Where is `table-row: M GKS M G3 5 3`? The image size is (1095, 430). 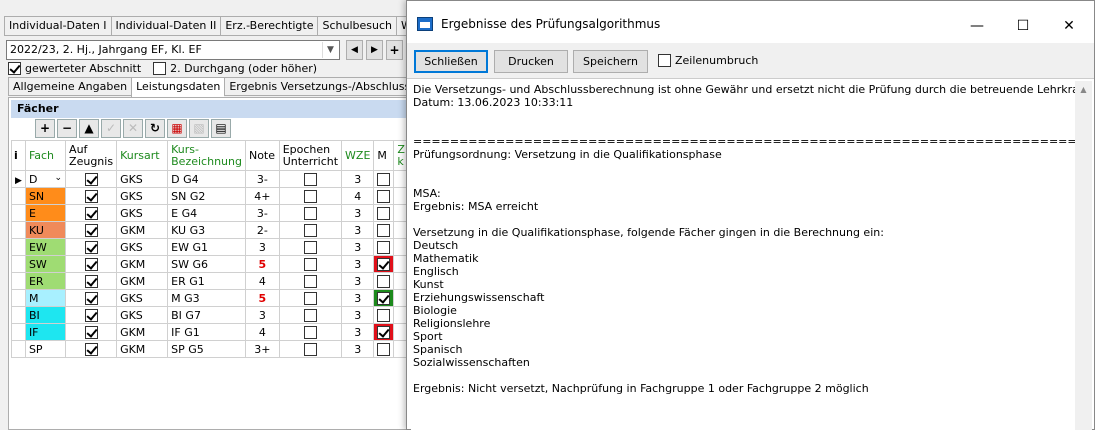 table-row: M GKS M G3 5 3 is located at coordinates (210, 298).